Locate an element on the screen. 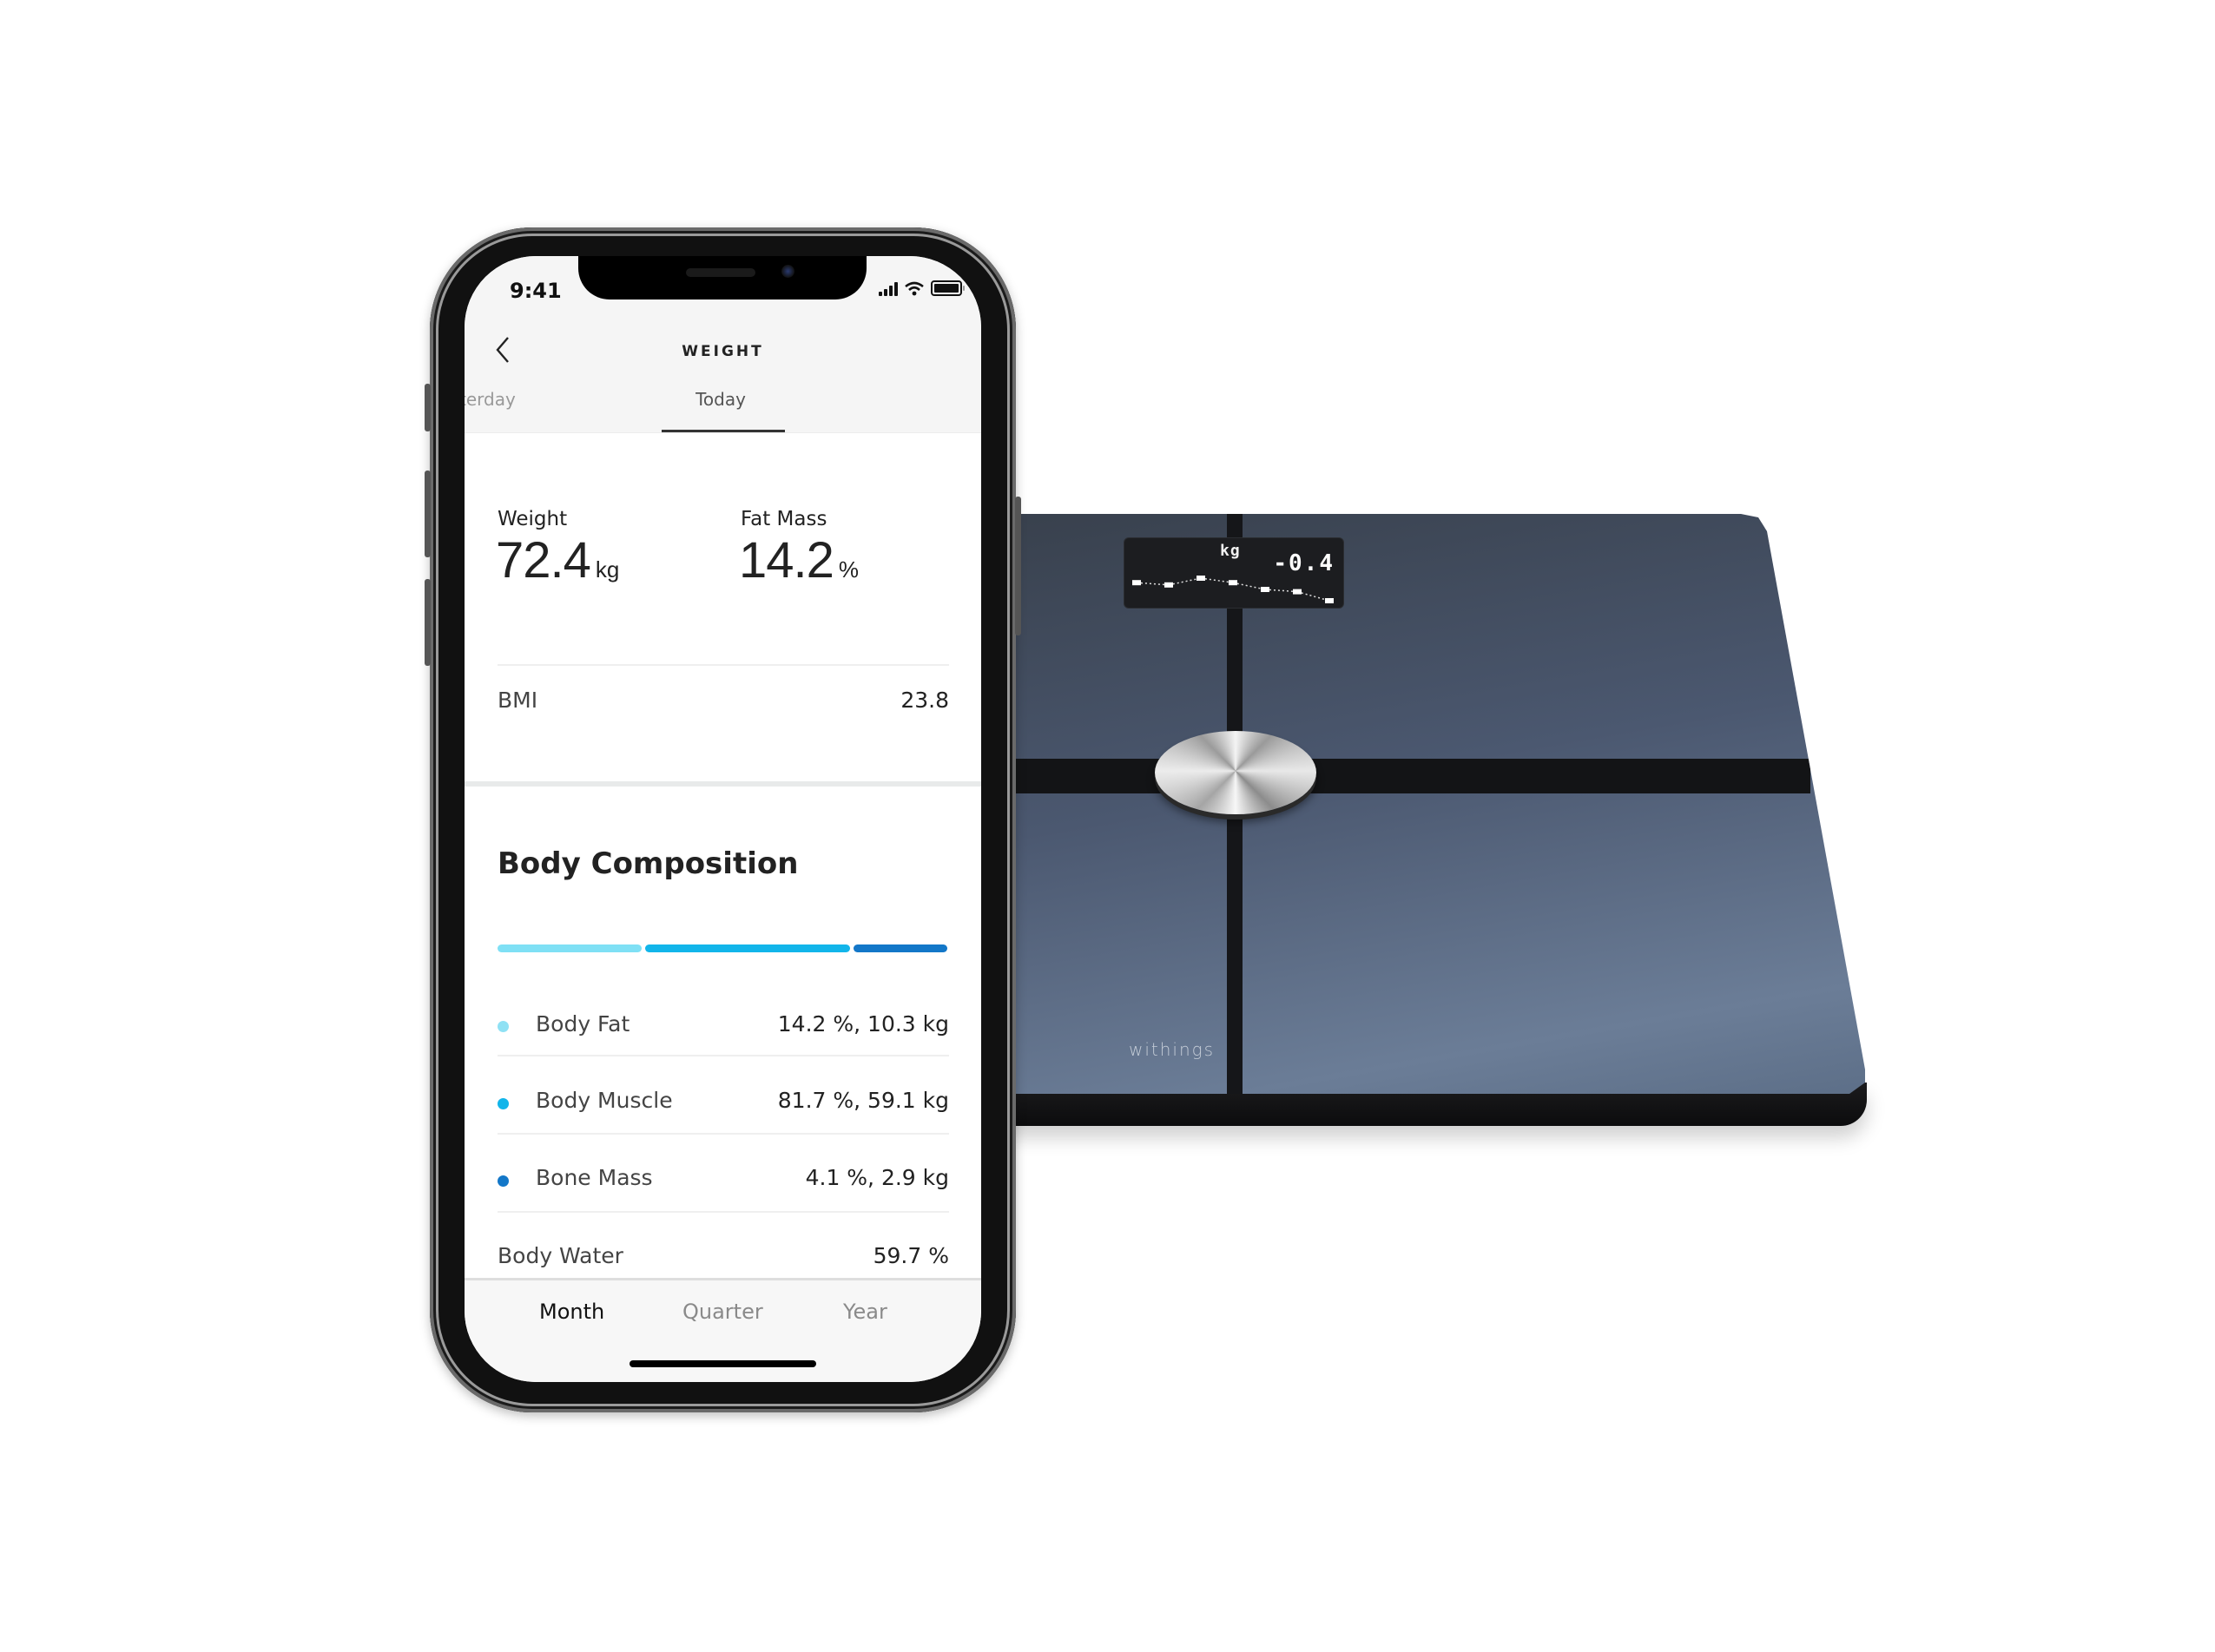  body-muscle-value: 81.7 %, 59.1 kg is located at coordinates (863, 1100).